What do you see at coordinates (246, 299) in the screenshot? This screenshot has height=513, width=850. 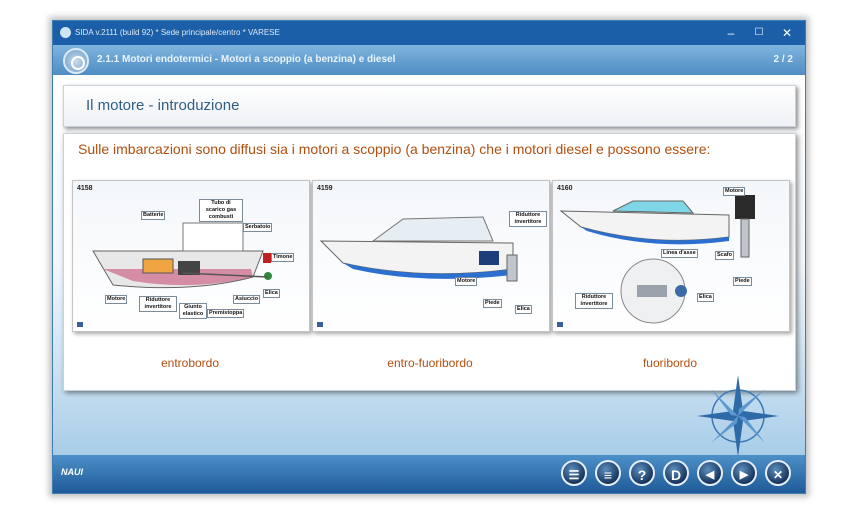 I see `label-asiuccio: Asiuccio` at bounding box center [246, 299].